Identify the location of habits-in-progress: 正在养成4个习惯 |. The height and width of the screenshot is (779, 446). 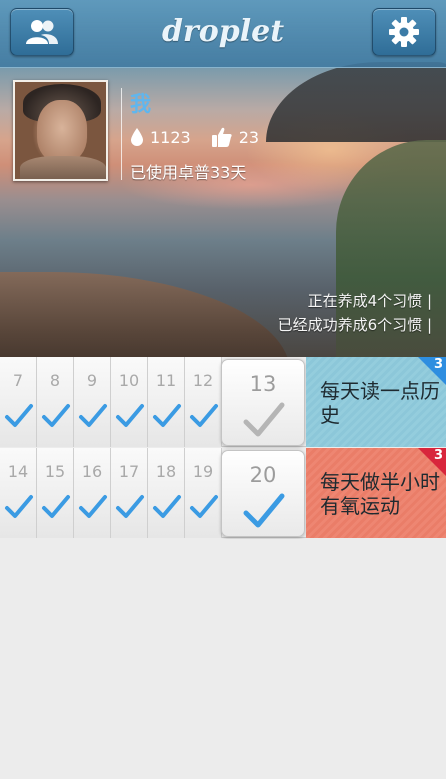
(355, 301).